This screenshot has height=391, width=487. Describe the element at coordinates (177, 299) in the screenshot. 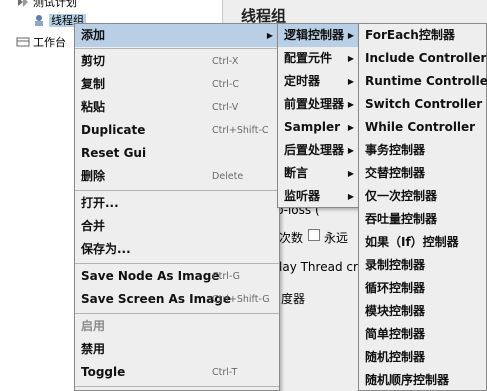

I see `menu-item-save-screen-image: Save Screen As Image Ctrl+Shift-G` at that location.